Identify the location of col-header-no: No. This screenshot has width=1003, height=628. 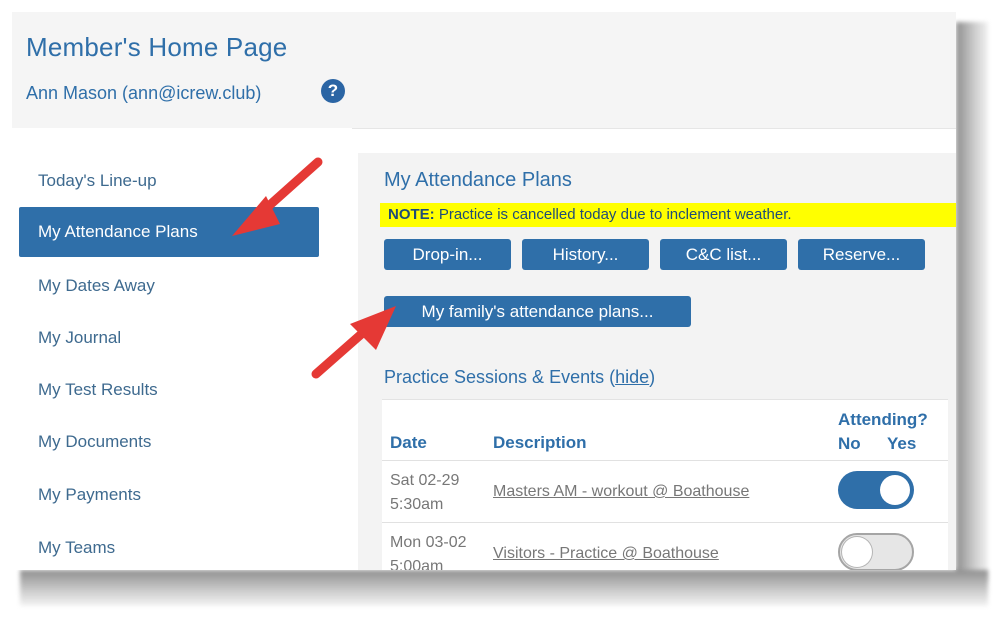
(849, 443).